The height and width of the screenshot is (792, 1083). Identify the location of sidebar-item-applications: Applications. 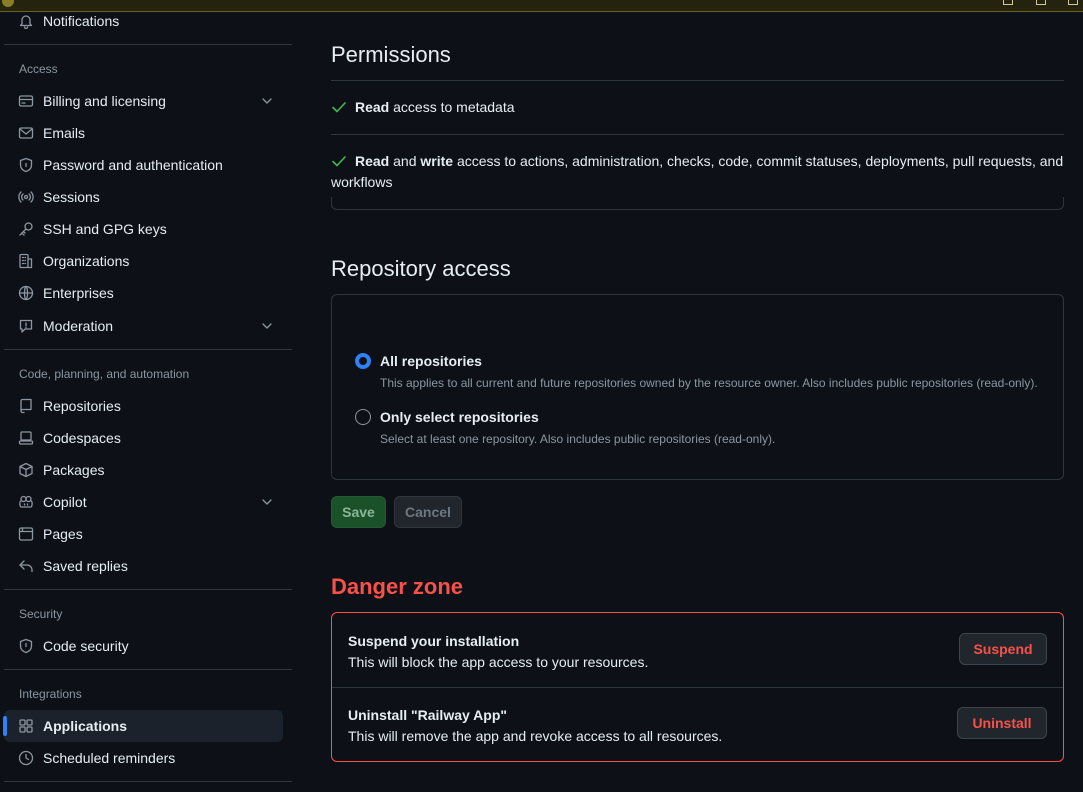
(143, 726).